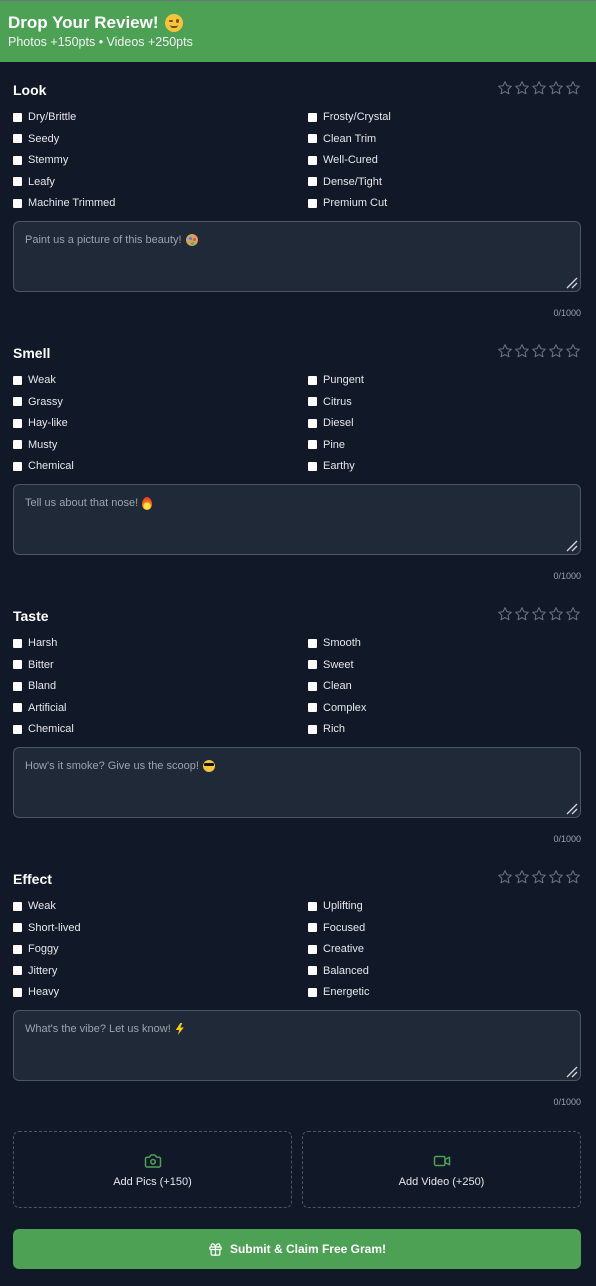  I want to click on option-checkbox: Dense/Tight, so click(345, 182).